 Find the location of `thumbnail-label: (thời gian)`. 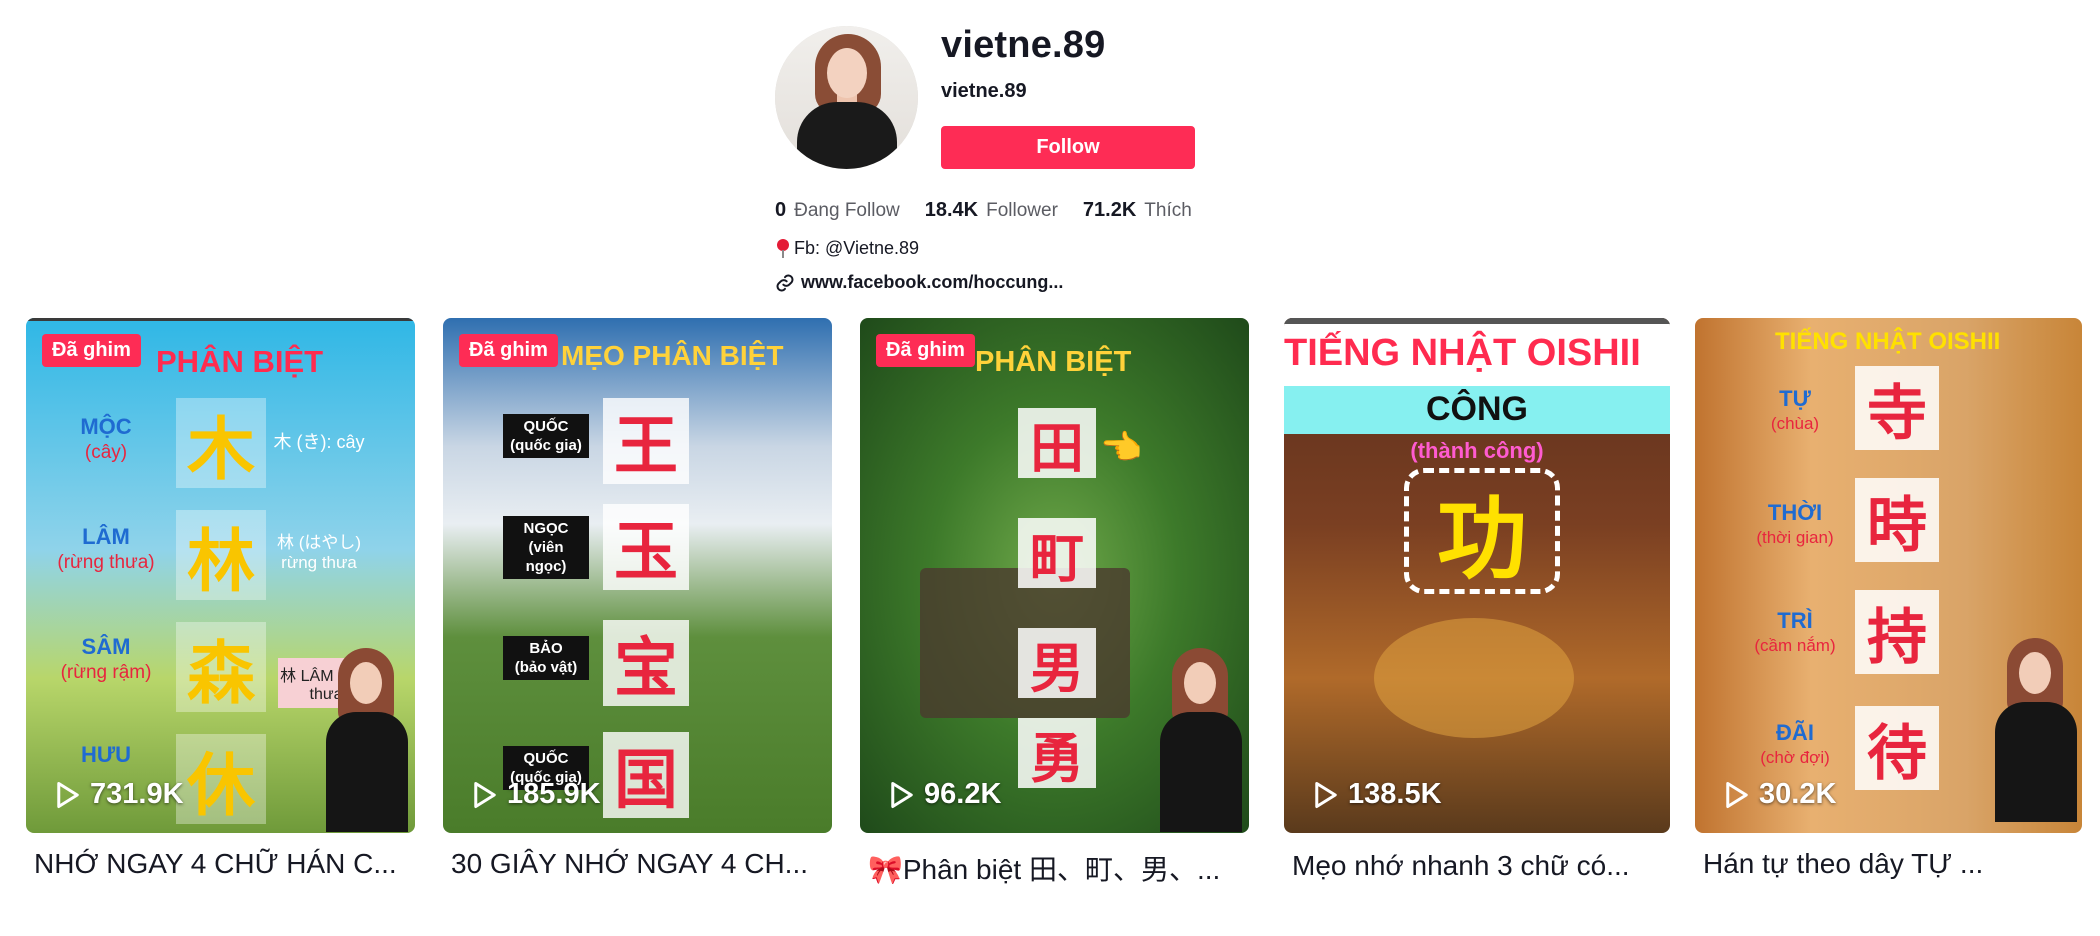

thumbnail-label: (thời gian) is located at coordinates (1795, 537).